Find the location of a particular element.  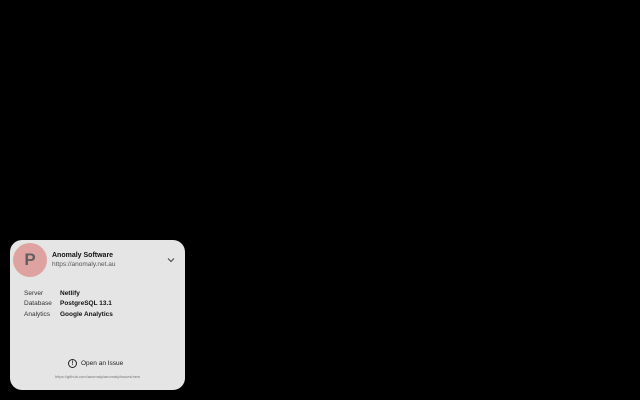

detail-row-analytics: Analytics Google Analytics is located at coordinates (99, 314).